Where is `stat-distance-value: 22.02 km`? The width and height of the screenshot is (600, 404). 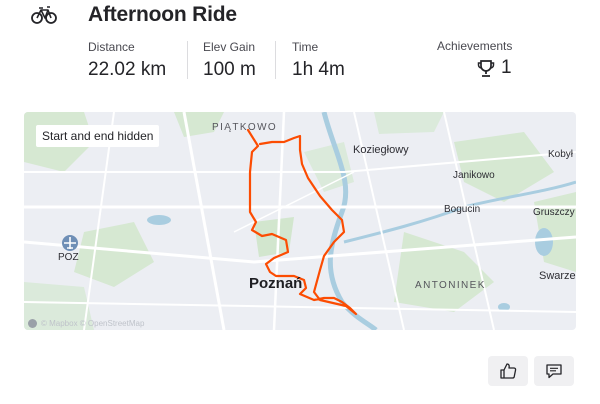
stat-distance-value: 22.02 km is located at coordinates (127, 69).